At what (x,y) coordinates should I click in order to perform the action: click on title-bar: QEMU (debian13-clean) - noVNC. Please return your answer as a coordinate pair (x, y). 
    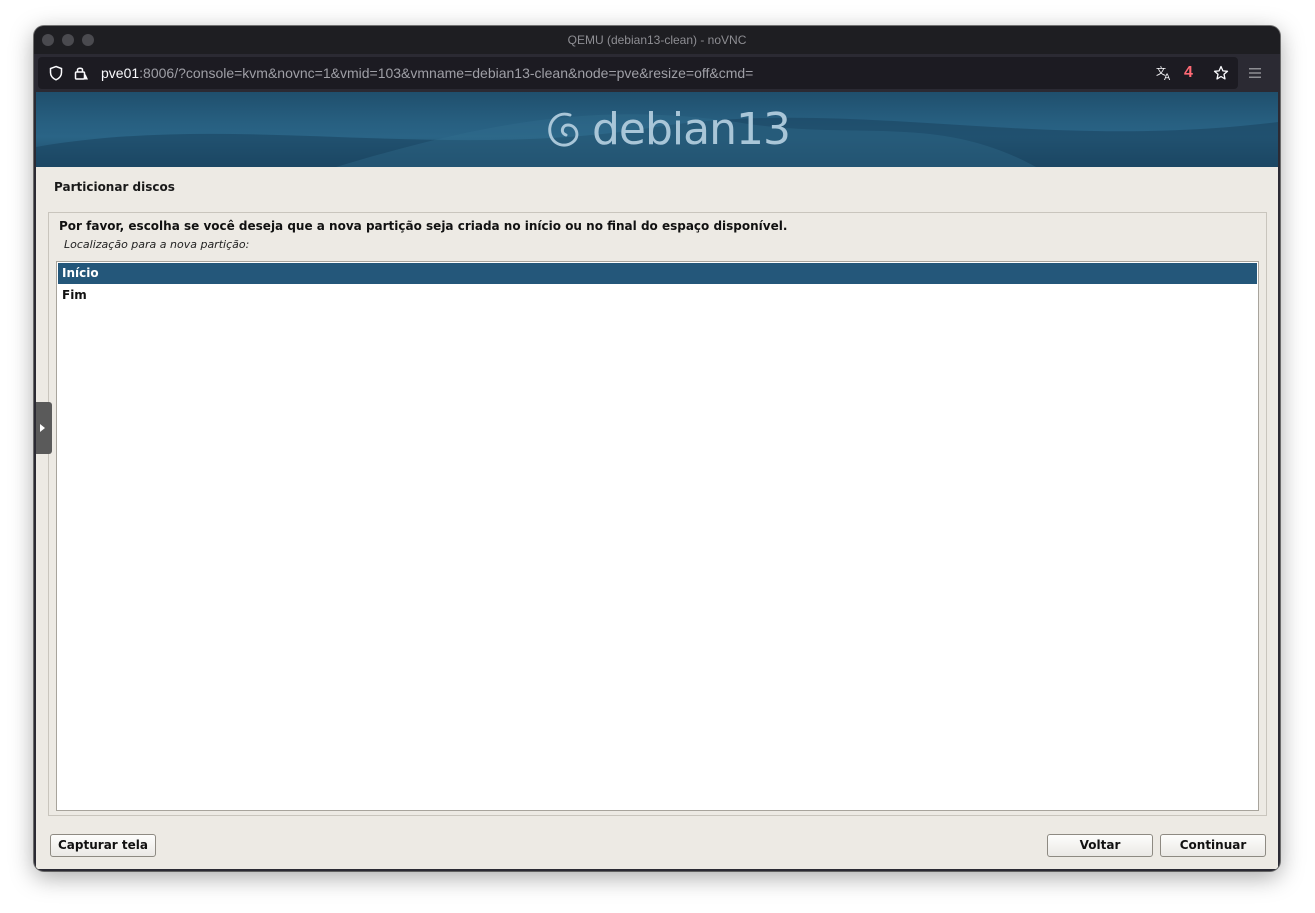
    Looking at the image, I should click on (657, 40).